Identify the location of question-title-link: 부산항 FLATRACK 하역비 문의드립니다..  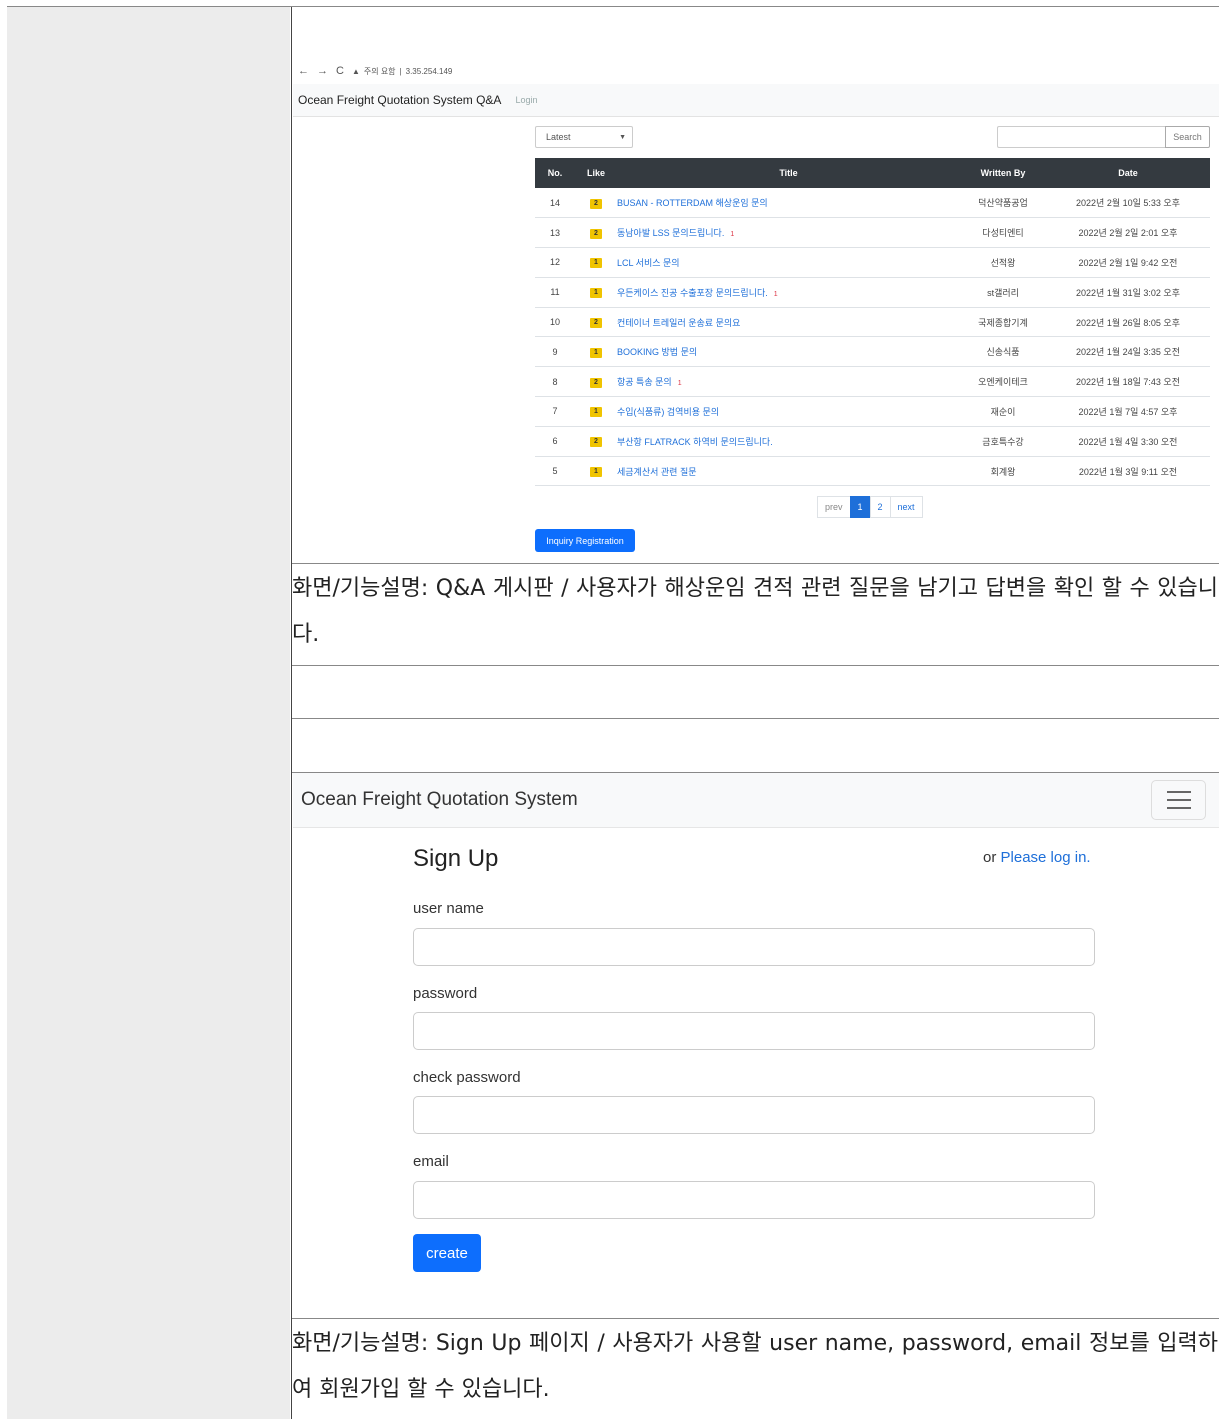
(695, 442).